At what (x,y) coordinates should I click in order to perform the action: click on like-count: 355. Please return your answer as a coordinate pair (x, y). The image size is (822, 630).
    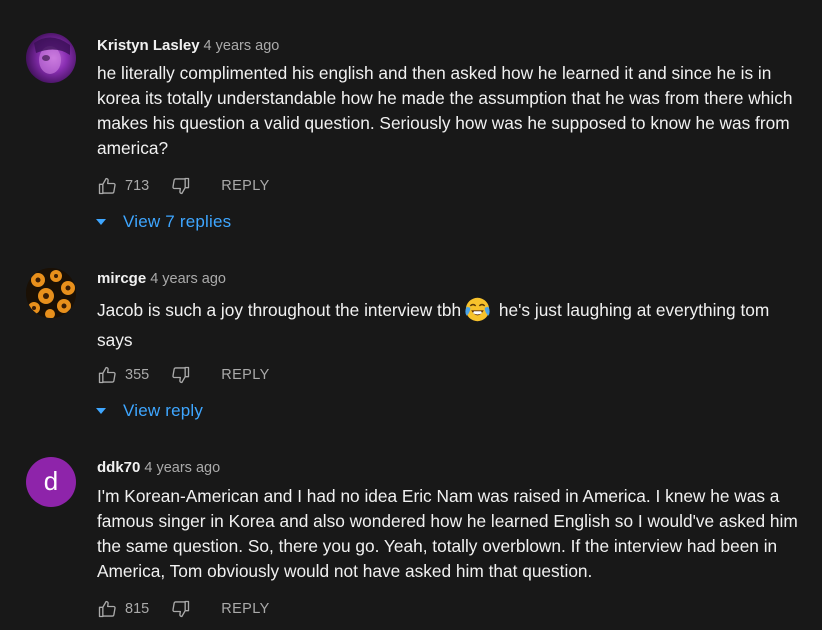
    Looking at the image, I should click on (137, 375).